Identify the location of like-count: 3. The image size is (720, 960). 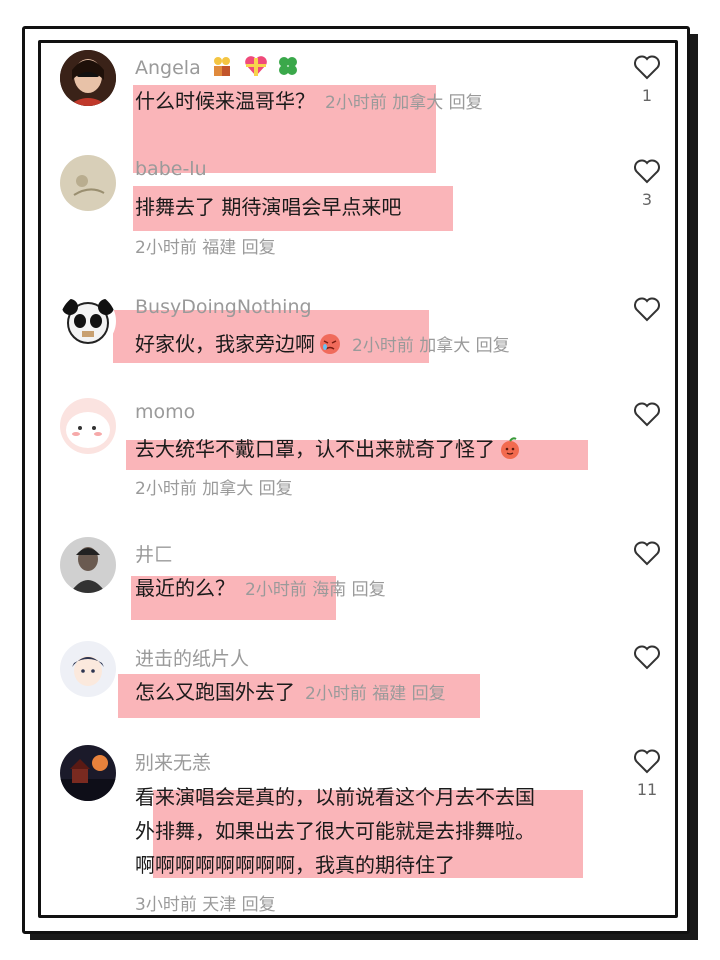
(647, 199).